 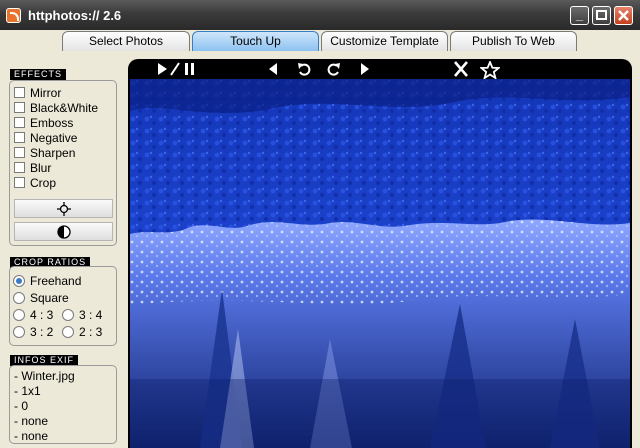 I want to click on effect-mirror: Mirror, so click(x=37, y=94).